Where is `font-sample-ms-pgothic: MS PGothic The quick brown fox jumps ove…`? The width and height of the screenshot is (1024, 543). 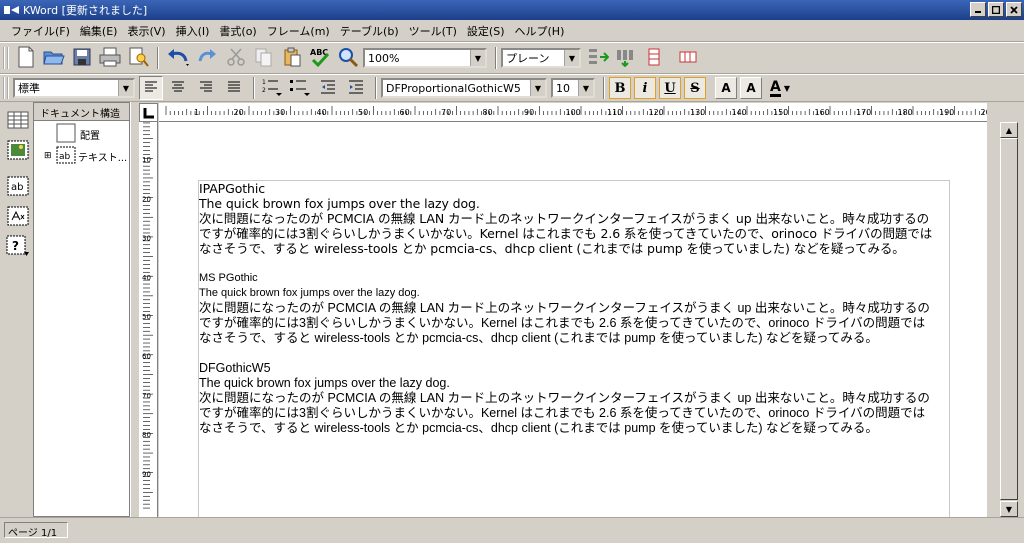
font-sample-ms-pgothic: MS PGothic The quick brown fox jumps ove… is located at coordinates (579, 308).